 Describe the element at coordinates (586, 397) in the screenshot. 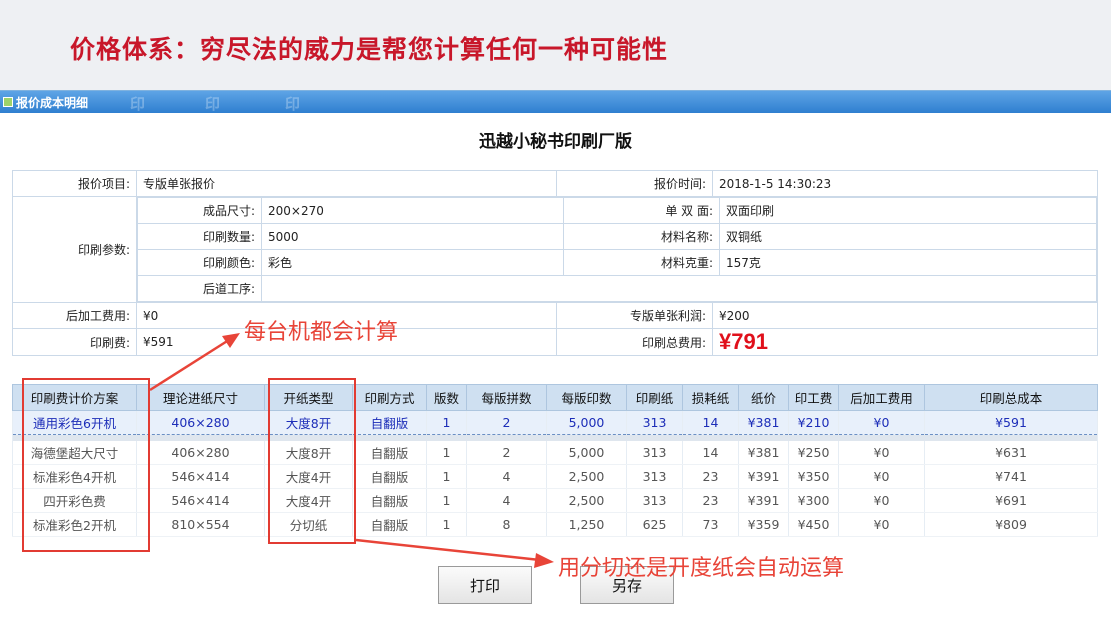

I see `col-impressions: 每版印数` at that location.